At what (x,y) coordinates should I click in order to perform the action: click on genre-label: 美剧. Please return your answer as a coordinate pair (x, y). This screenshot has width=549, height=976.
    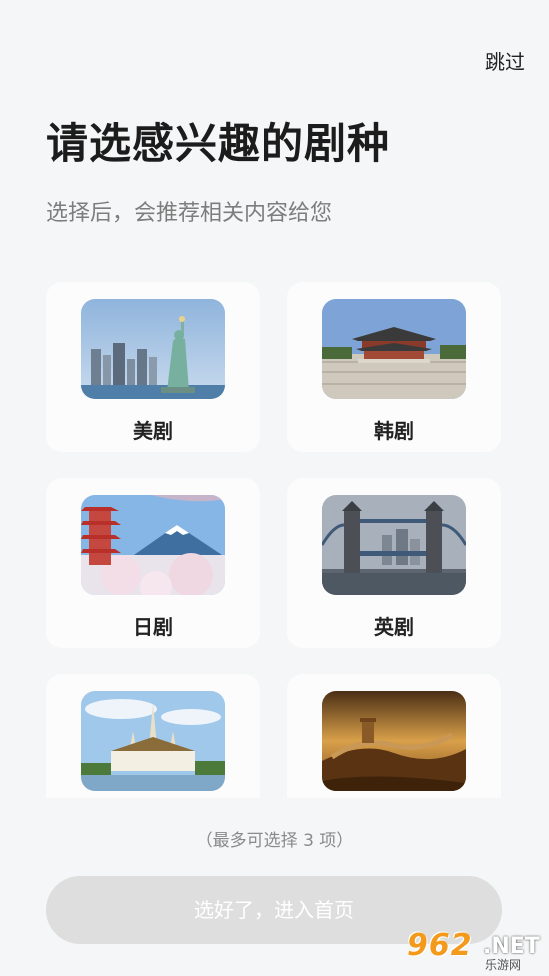
    Looking at the image, I should click on (153, 431).